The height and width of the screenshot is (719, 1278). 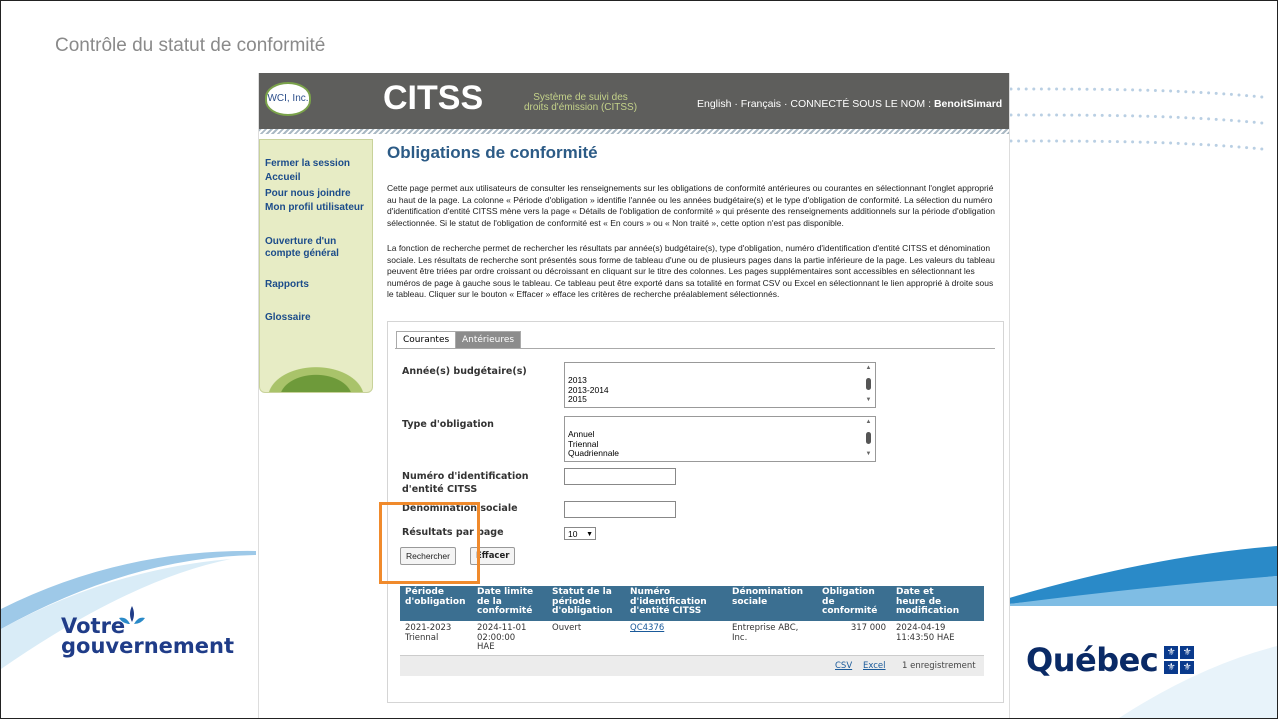 I want to click on entity-id-link: QC4376, so click(x=647, y=628).